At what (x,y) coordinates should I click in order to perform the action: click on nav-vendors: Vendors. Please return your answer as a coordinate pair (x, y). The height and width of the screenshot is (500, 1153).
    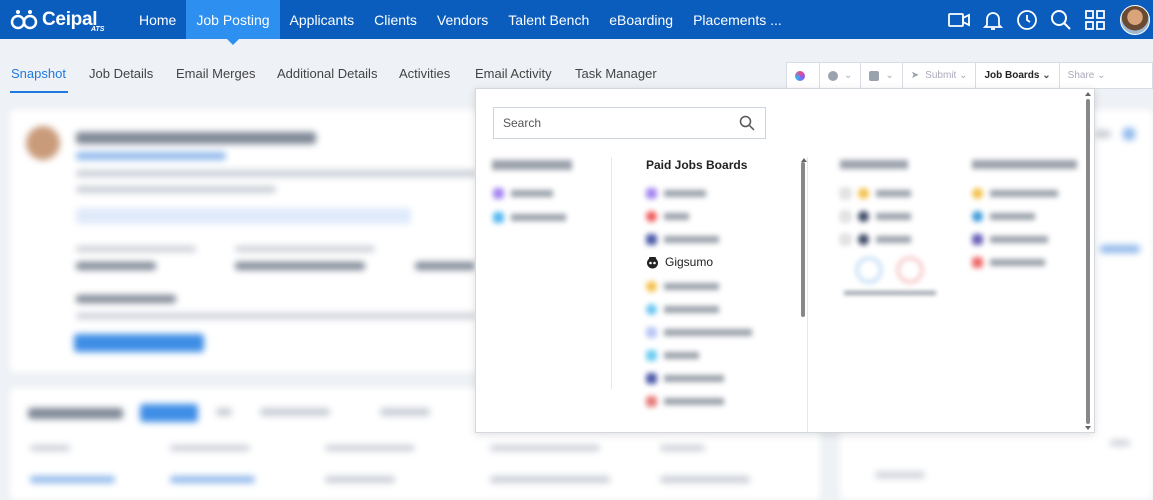
    Looking at the image, I should click on (462, 19).